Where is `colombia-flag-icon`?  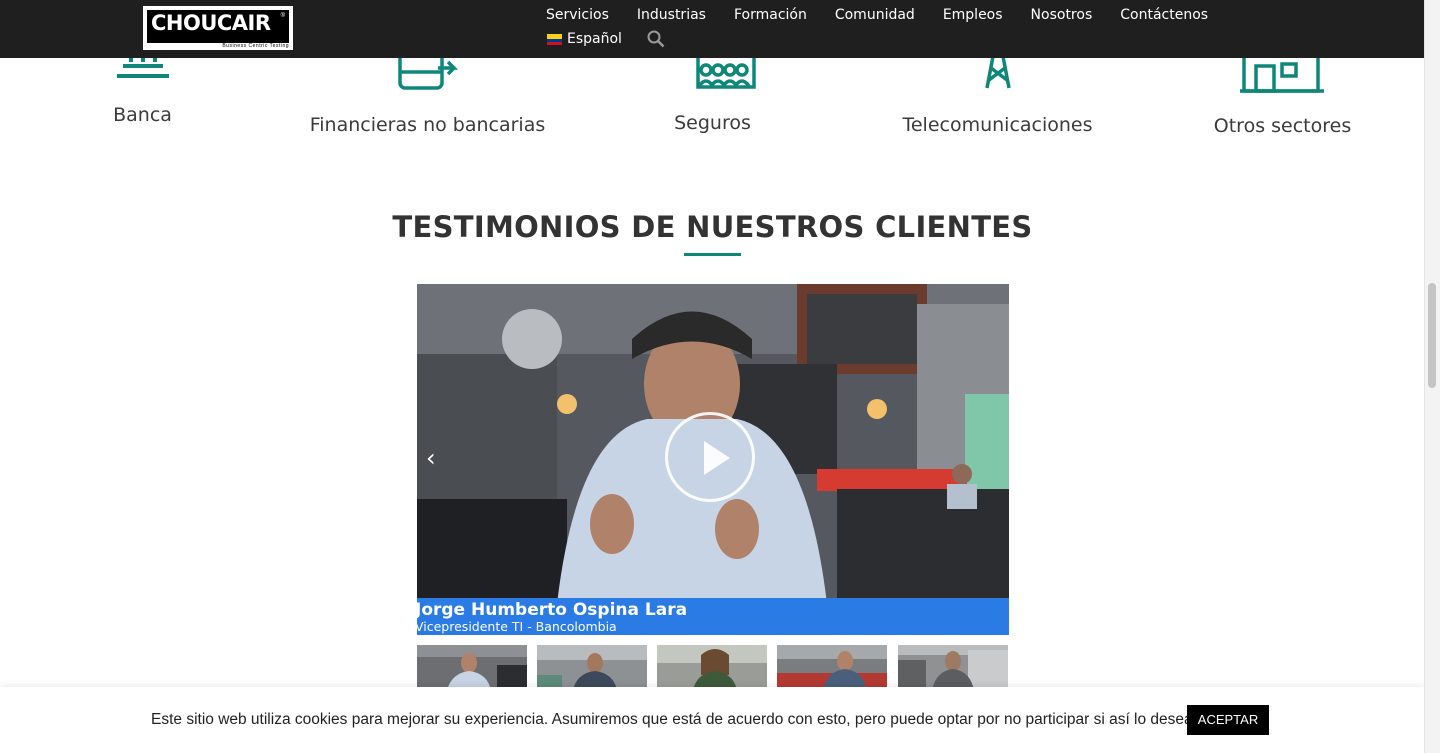 colombia-flag-icon is located at coordinates (554, 39).